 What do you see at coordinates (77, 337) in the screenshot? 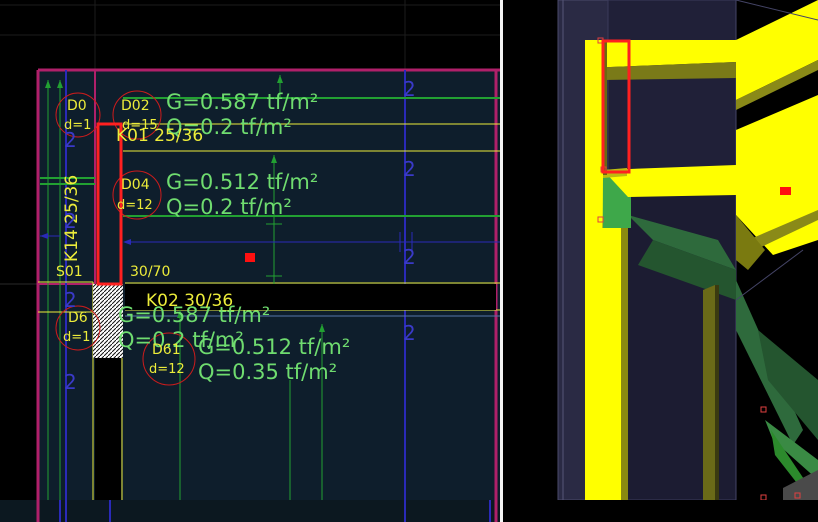
I see `slab-d62-thickness: d=1` at bounding box center [77, 337].